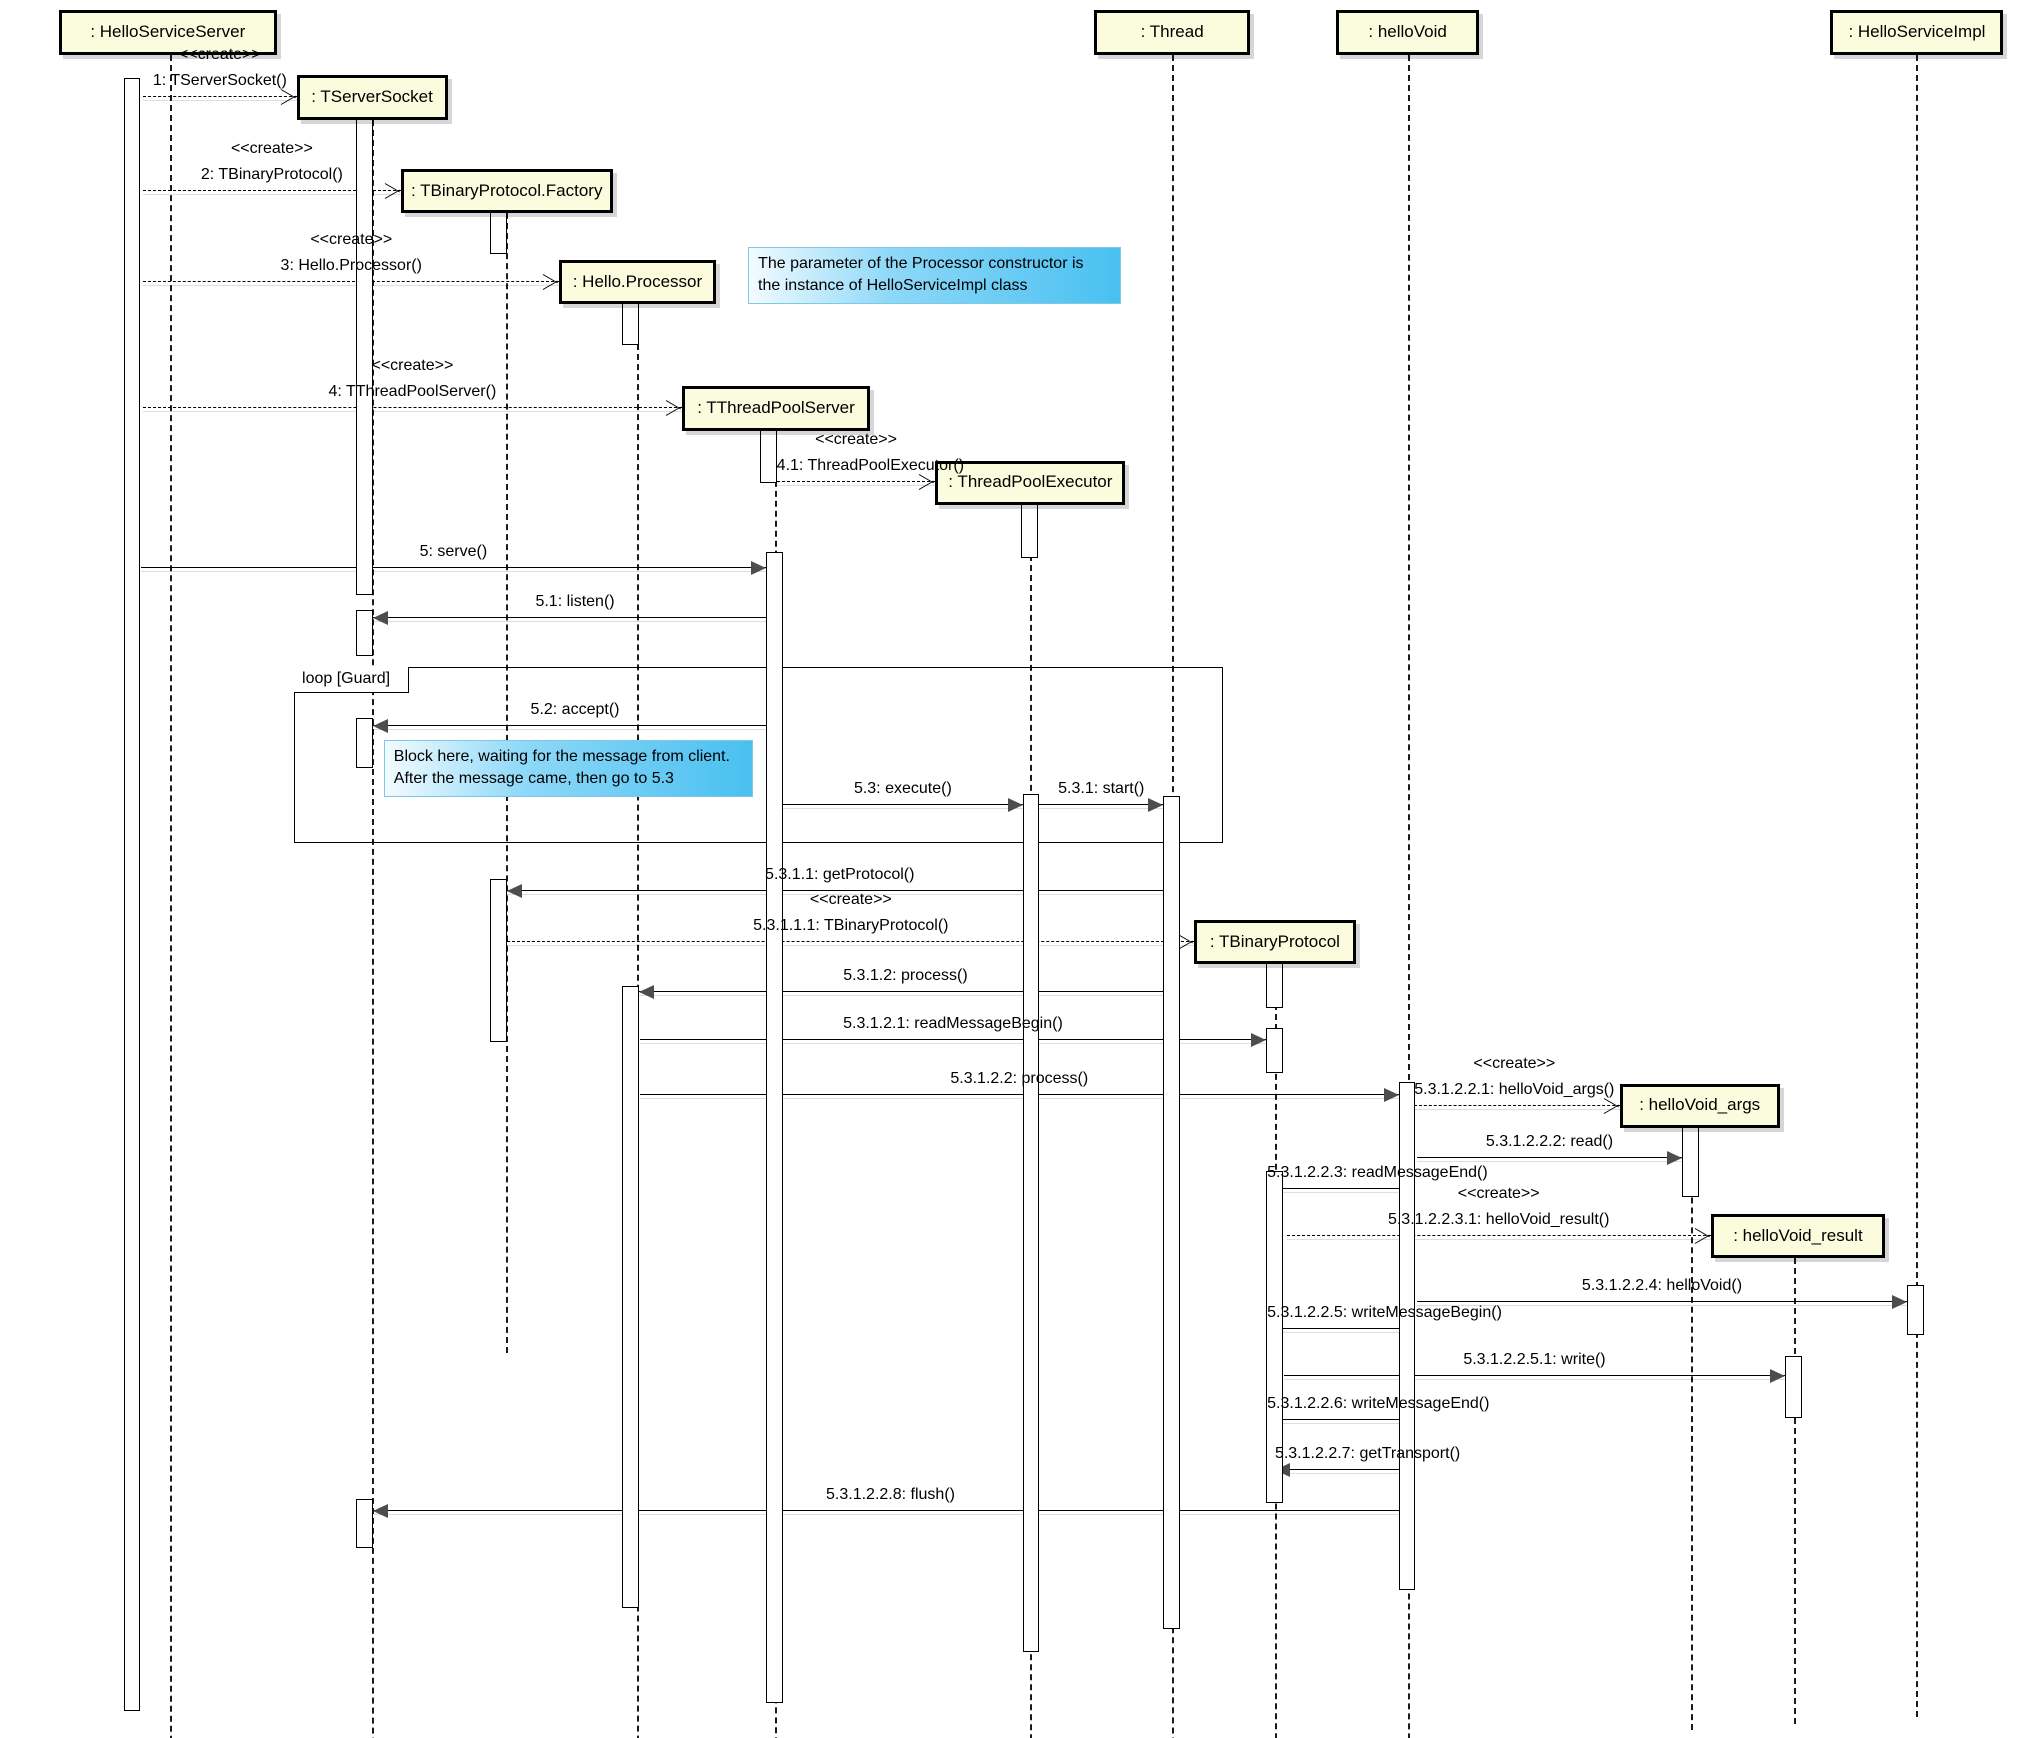 The height and width of the screenshot is (1738, 2023). I want to click on lifeline-label: : helloVoid_result, so click(1798, 1235).